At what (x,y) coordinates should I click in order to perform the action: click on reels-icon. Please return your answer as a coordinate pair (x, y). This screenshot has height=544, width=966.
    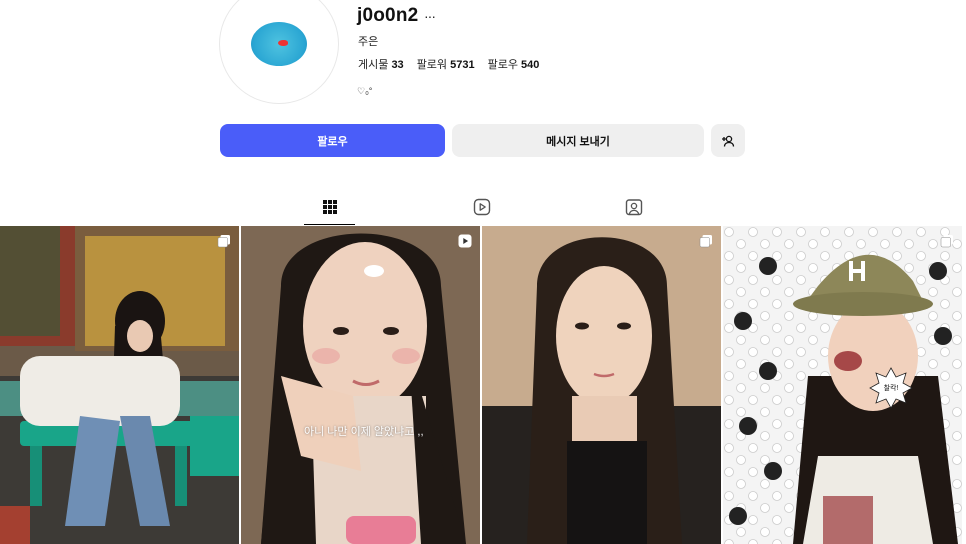
    Looking at the image, I should click on (482, 207).